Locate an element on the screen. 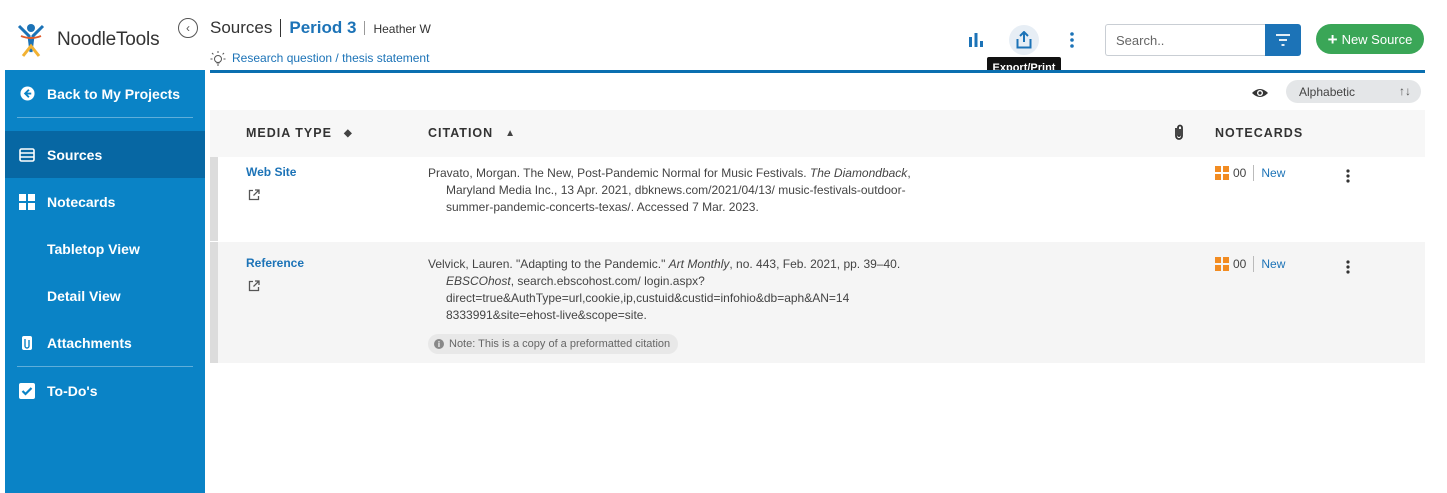 The image size is (1447, 493). section-title: Sources is located at coordinates (241, 27).